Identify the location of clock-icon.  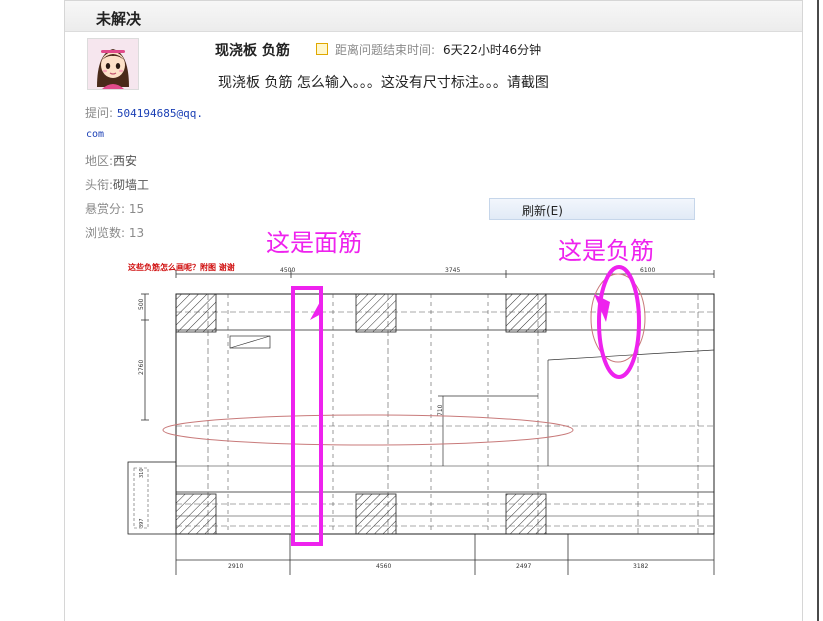
(322, 49).